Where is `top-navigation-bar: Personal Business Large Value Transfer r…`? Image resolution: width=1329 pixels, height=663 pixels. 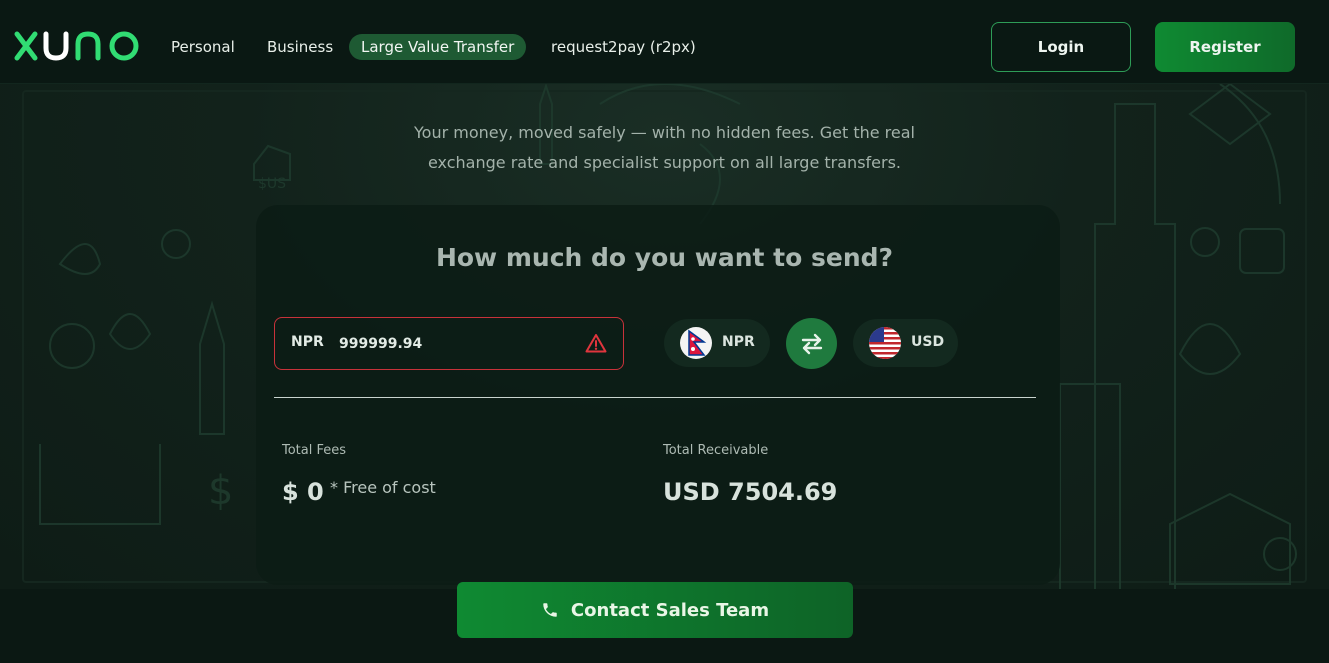
top-navigation-bar: Personal Business Large Value Transfer r… is located at coordinates (664, 42).